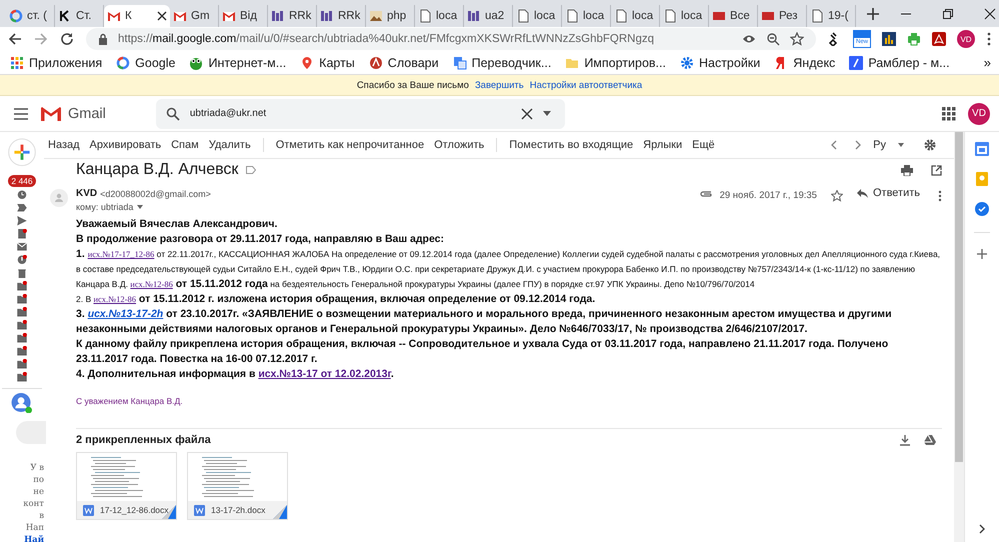 The width and height of the screenshot is (999, 542). What do you see at coordinates (546, 113) in the screenshot?
I see `dropdown-caret-icon` at bounding box center [546, 113].